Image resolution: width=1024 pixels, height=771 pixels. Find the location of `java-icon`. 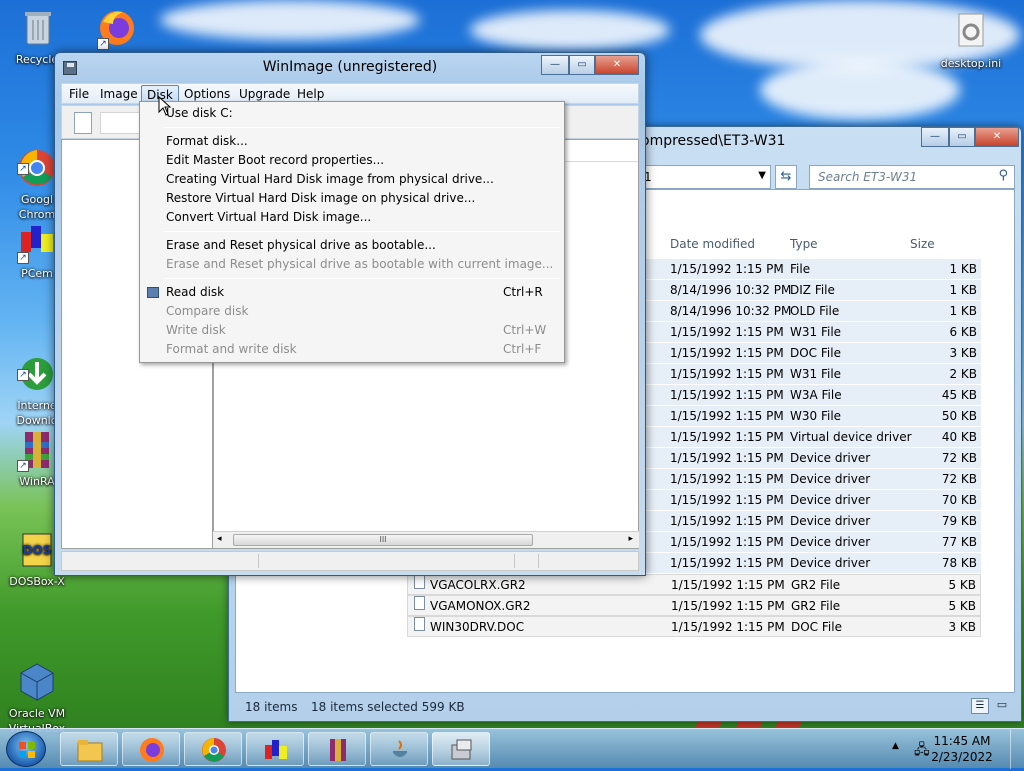

java-icon is located at coordinates (400, 748).